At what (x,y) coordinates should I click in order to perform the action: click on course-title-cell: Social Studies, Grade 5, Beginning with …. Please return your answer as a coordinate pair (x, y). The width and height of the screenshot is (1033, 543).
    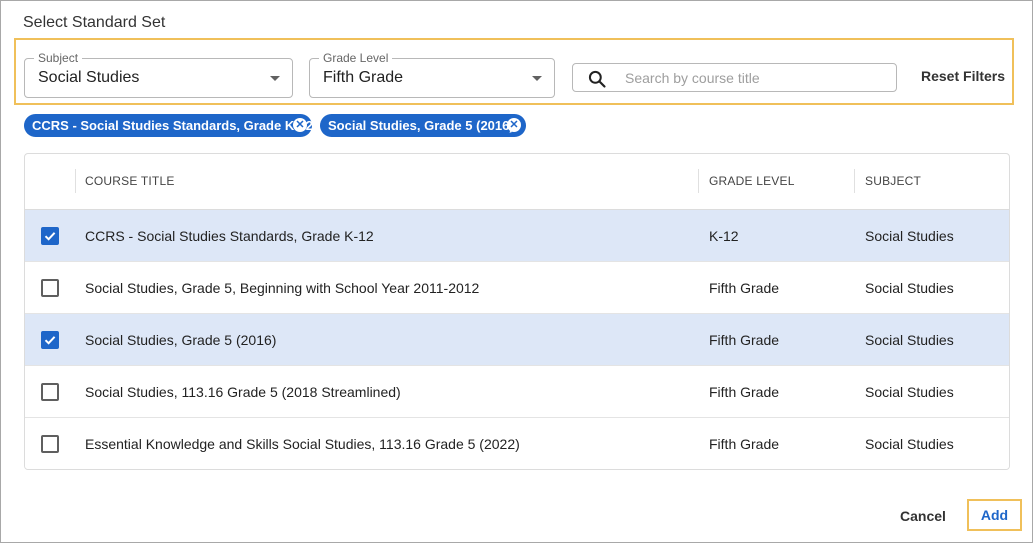
    Looking at the image, I should click on (282, 288).